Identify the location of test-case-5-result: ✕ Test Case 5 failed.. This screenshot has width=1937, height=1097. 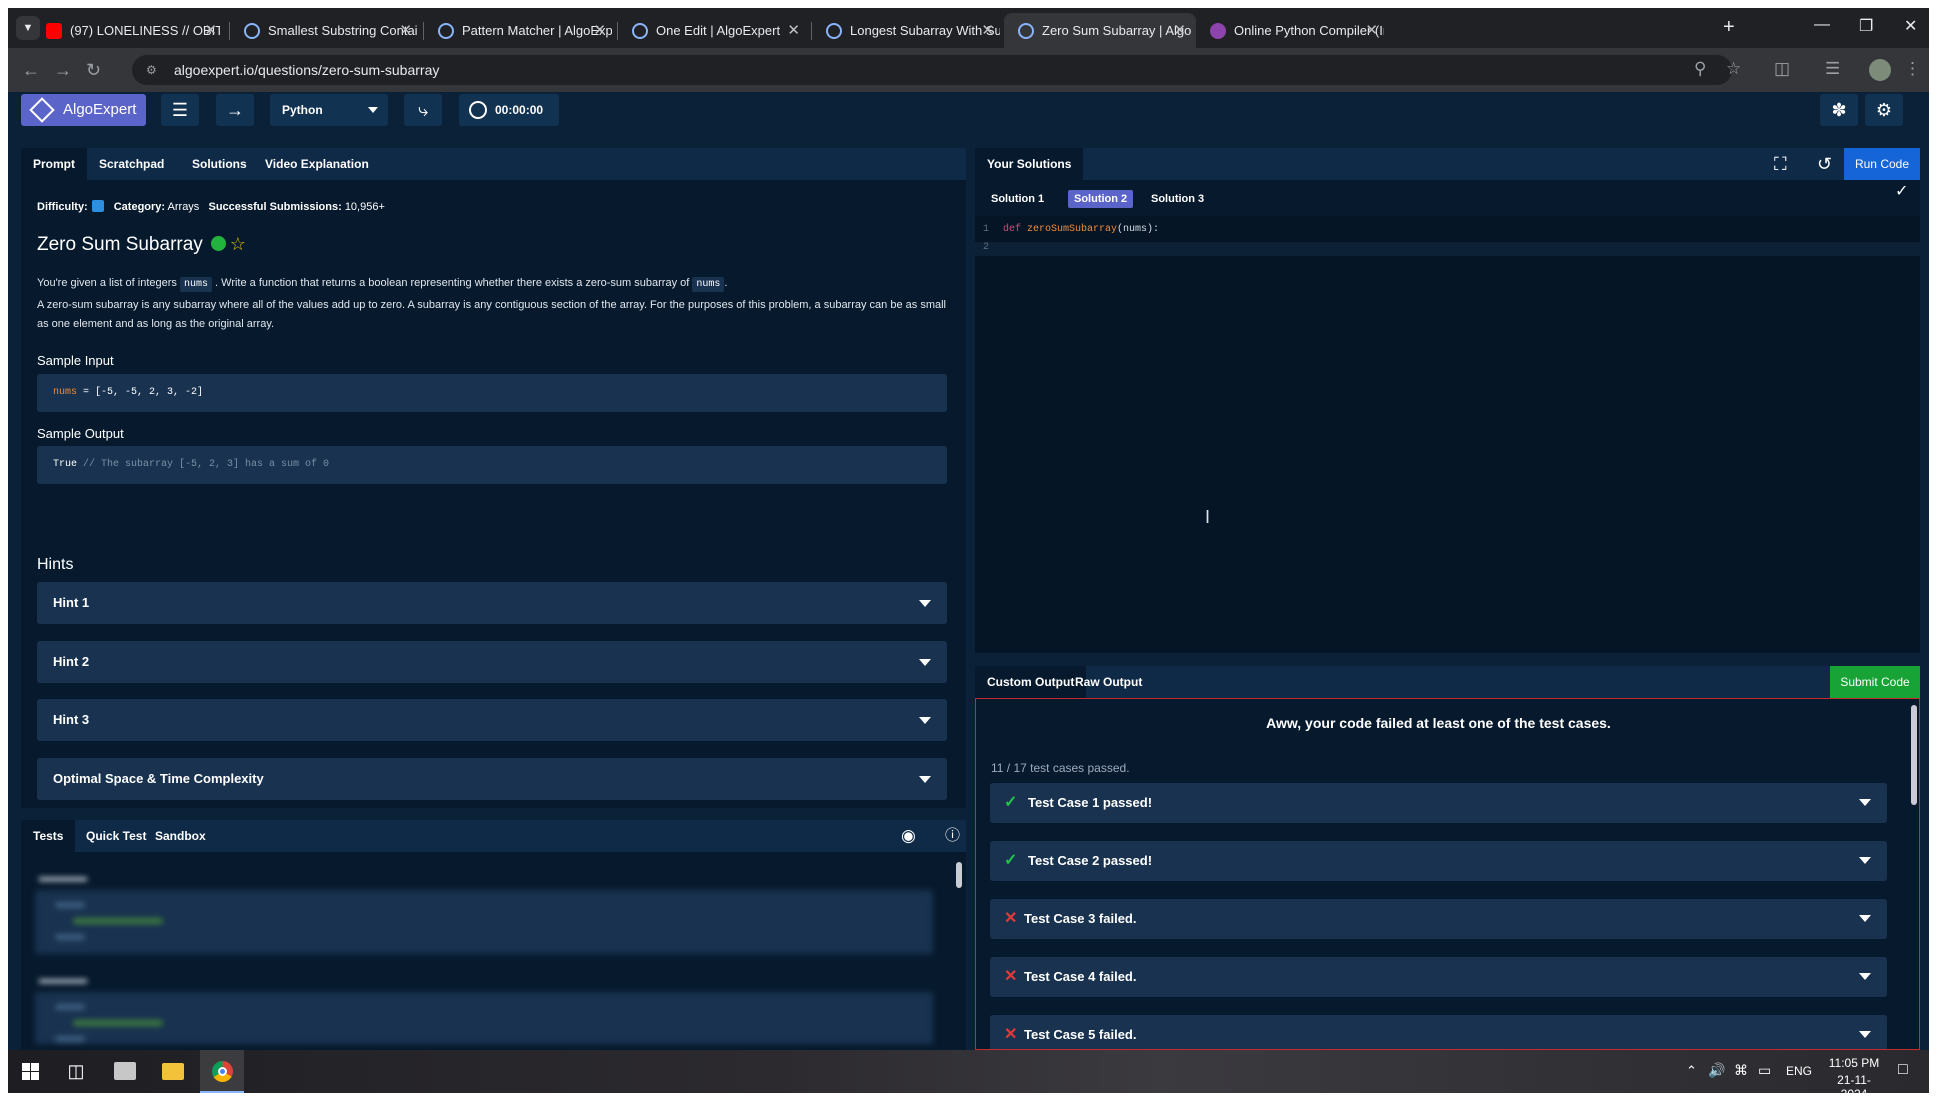
(1438, 1032).